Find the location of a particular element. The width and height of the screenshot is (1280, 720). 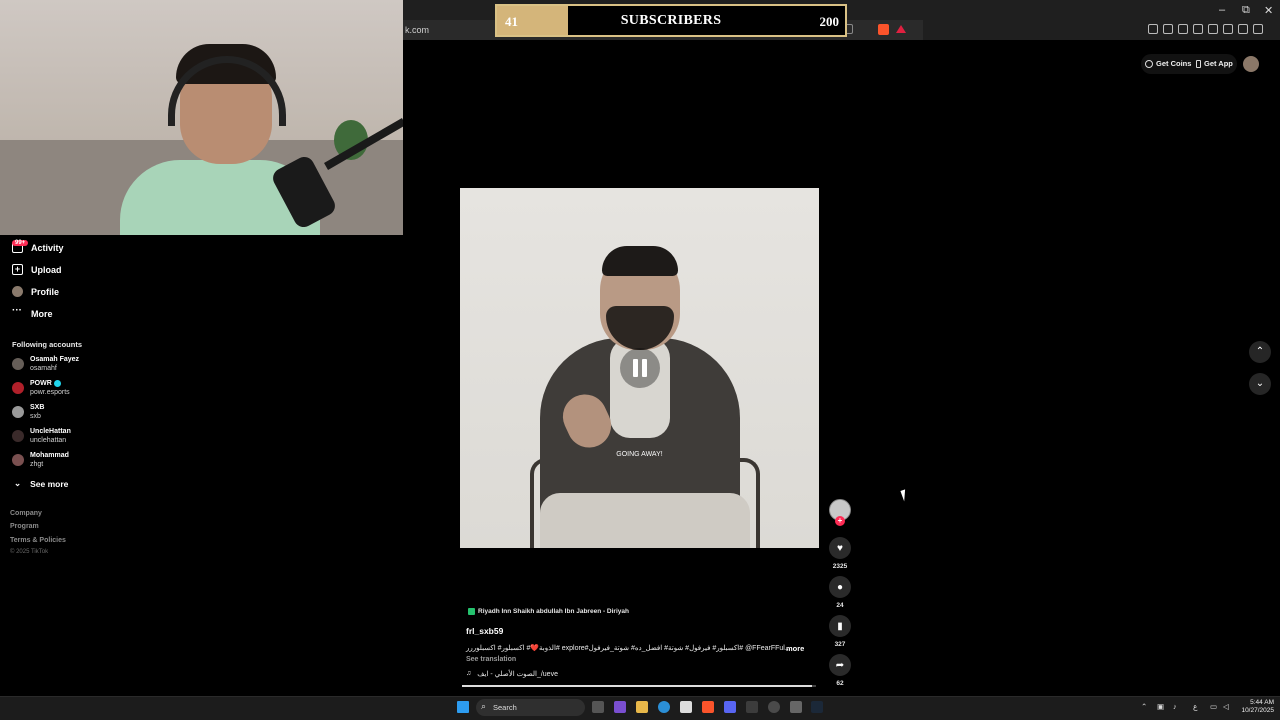

extensions-icon is located at coordinates (1153, 29).